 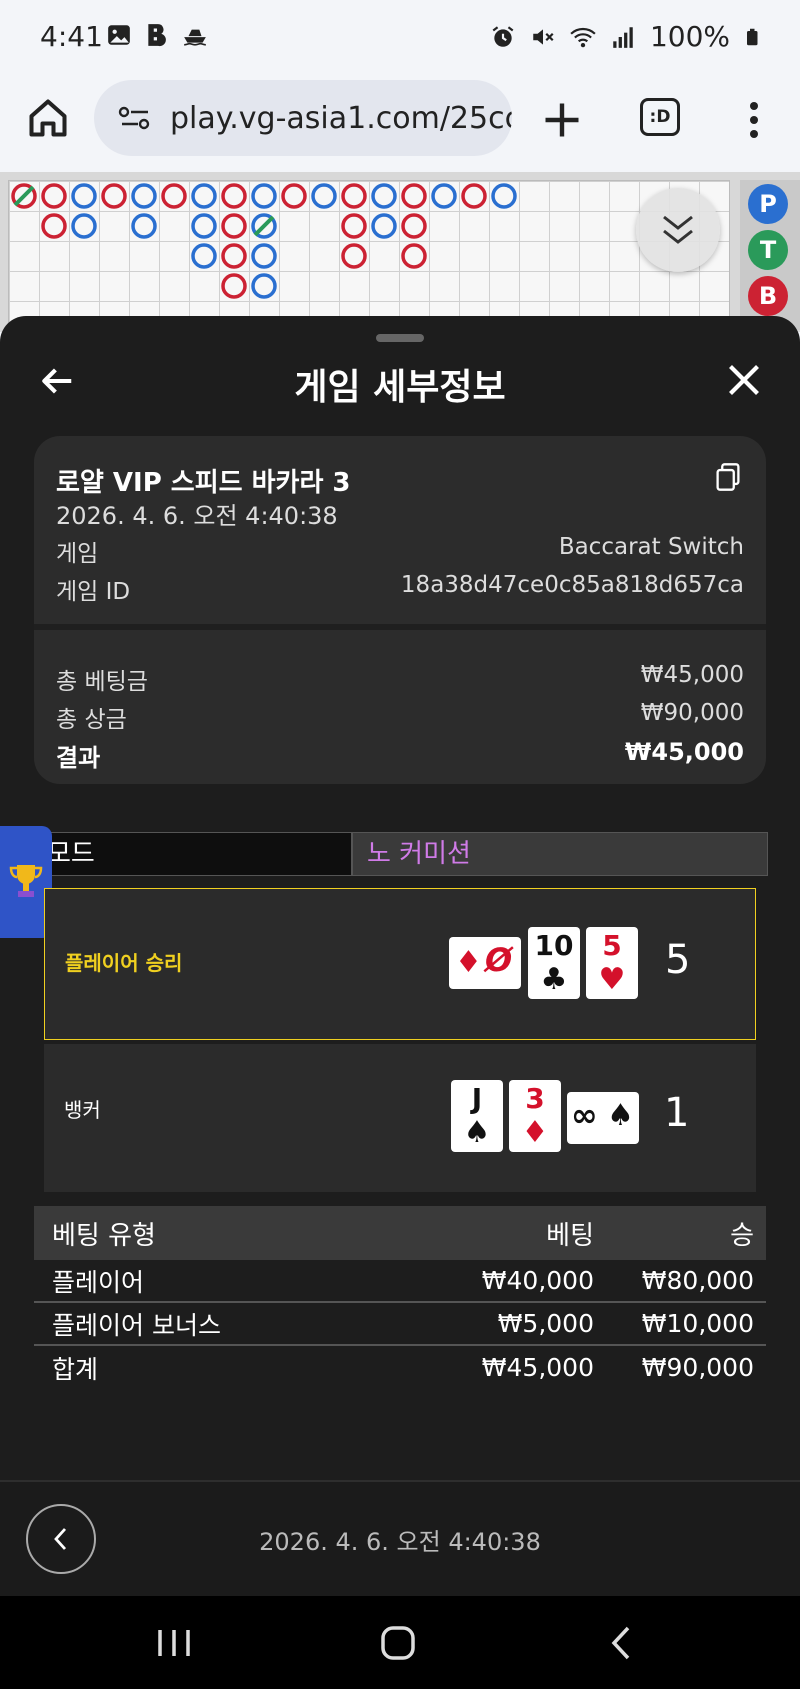 I want to click on result-row: 결과 ₩45,000, so click(x=400, y=755).